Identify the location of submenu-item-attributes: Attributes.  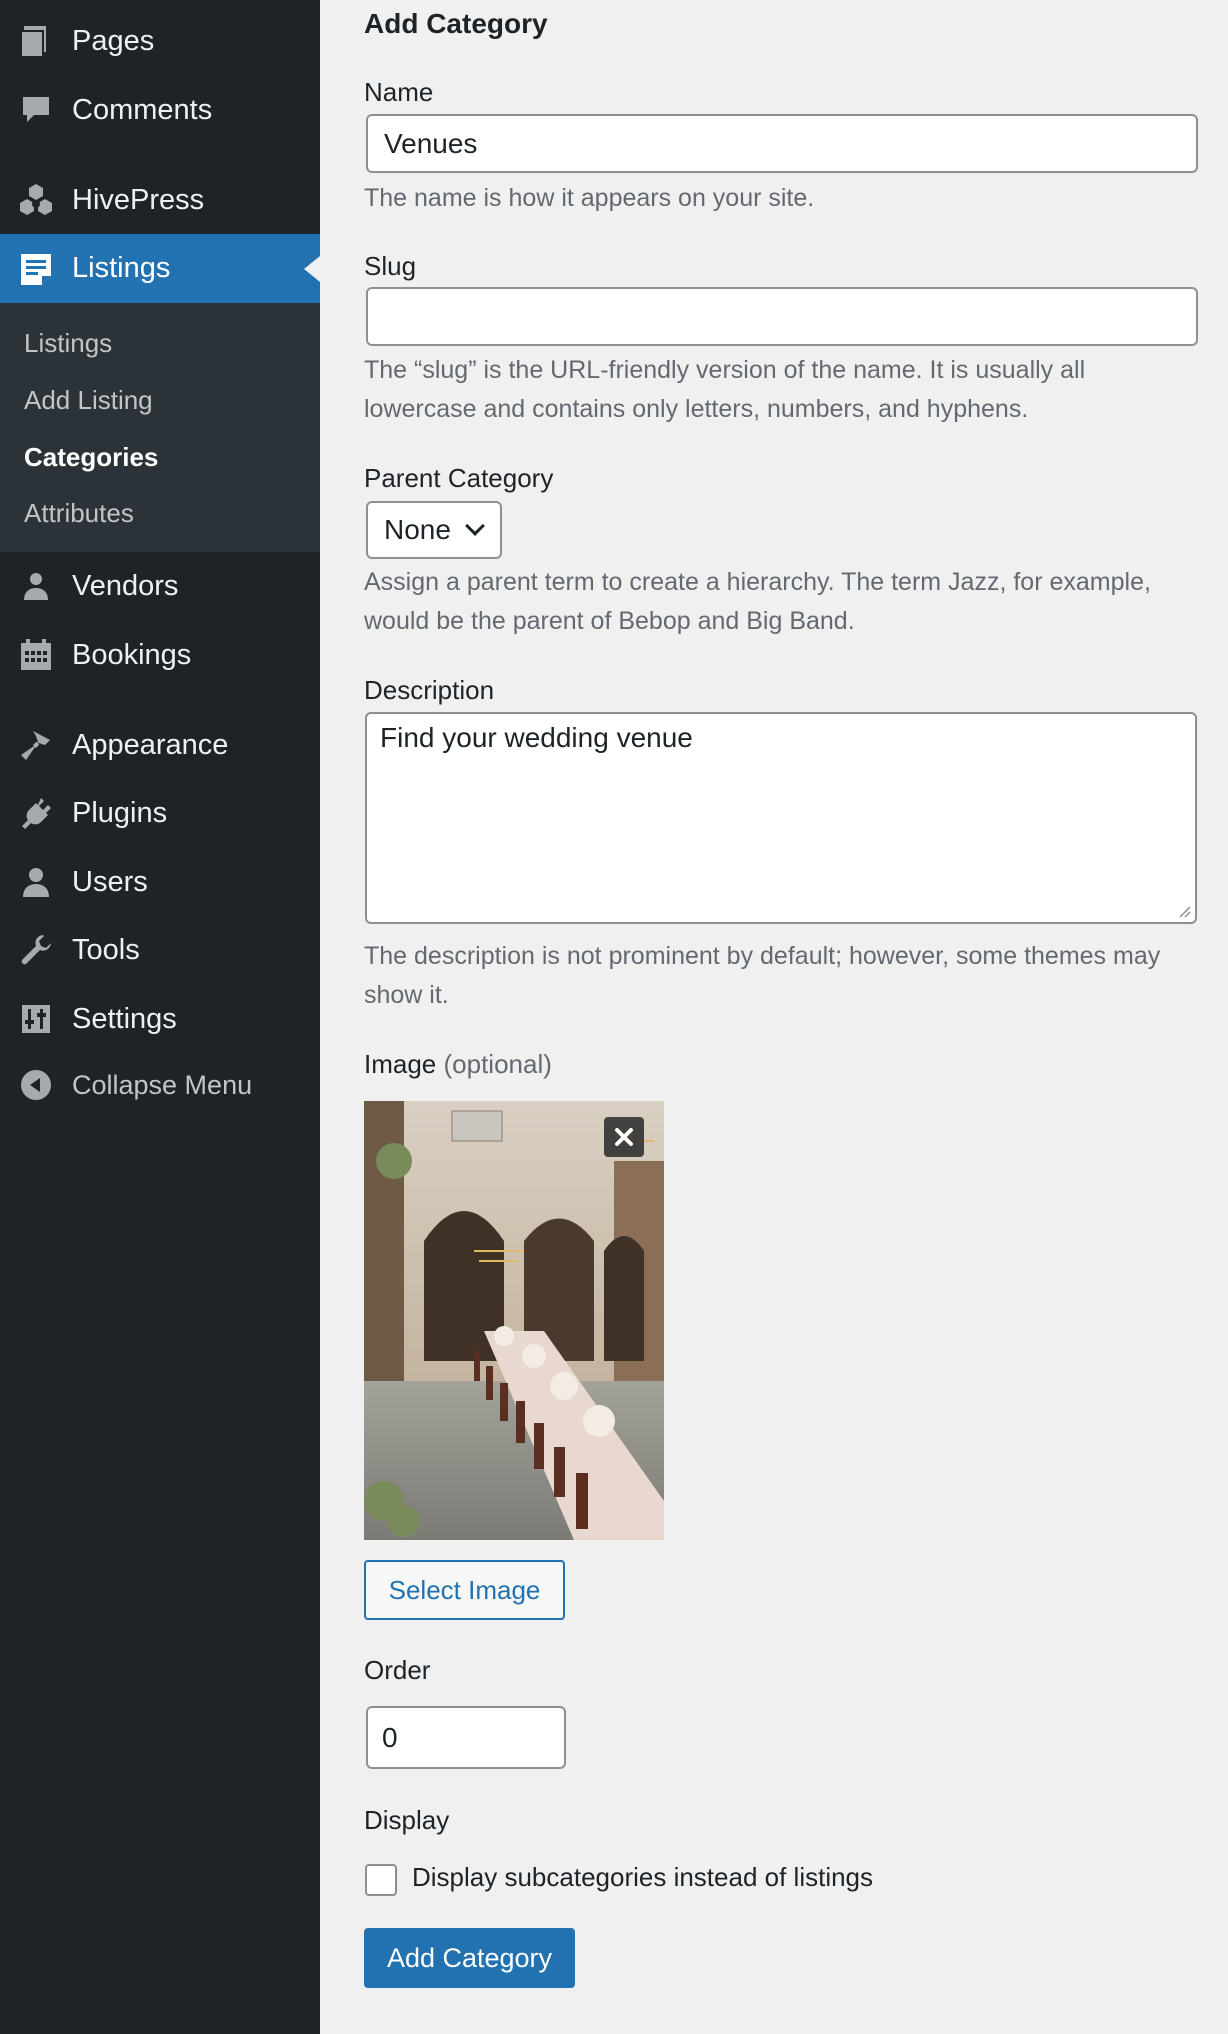
(79, 513).